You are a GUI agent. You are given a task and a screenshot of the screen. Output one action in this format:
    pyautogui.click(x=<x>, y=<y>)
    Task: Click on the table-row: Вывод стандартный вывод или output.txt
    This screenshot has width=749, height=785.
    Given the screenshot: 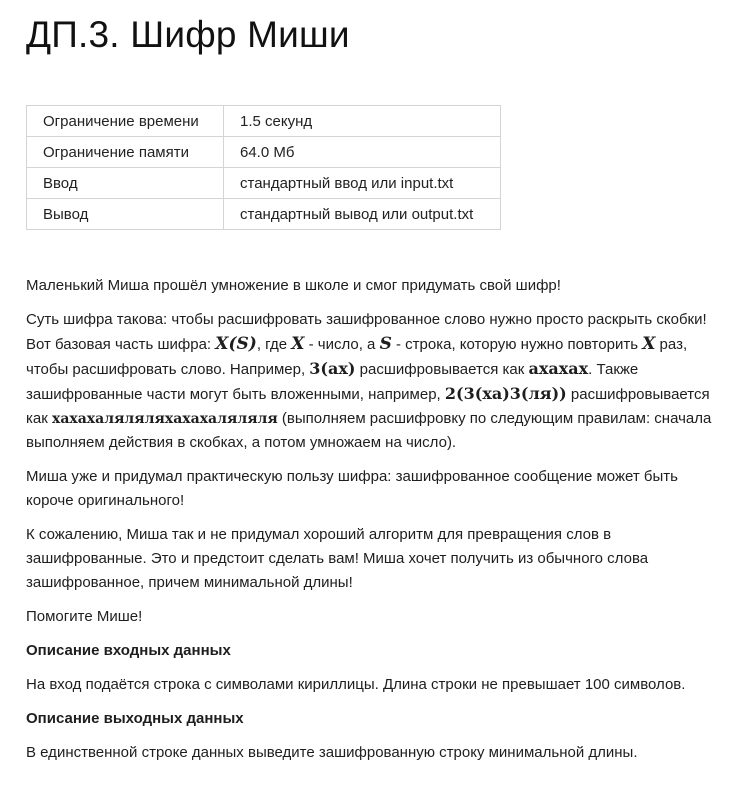 What is the action you would take?
    pyautogui.click(x=263, y=214)
    